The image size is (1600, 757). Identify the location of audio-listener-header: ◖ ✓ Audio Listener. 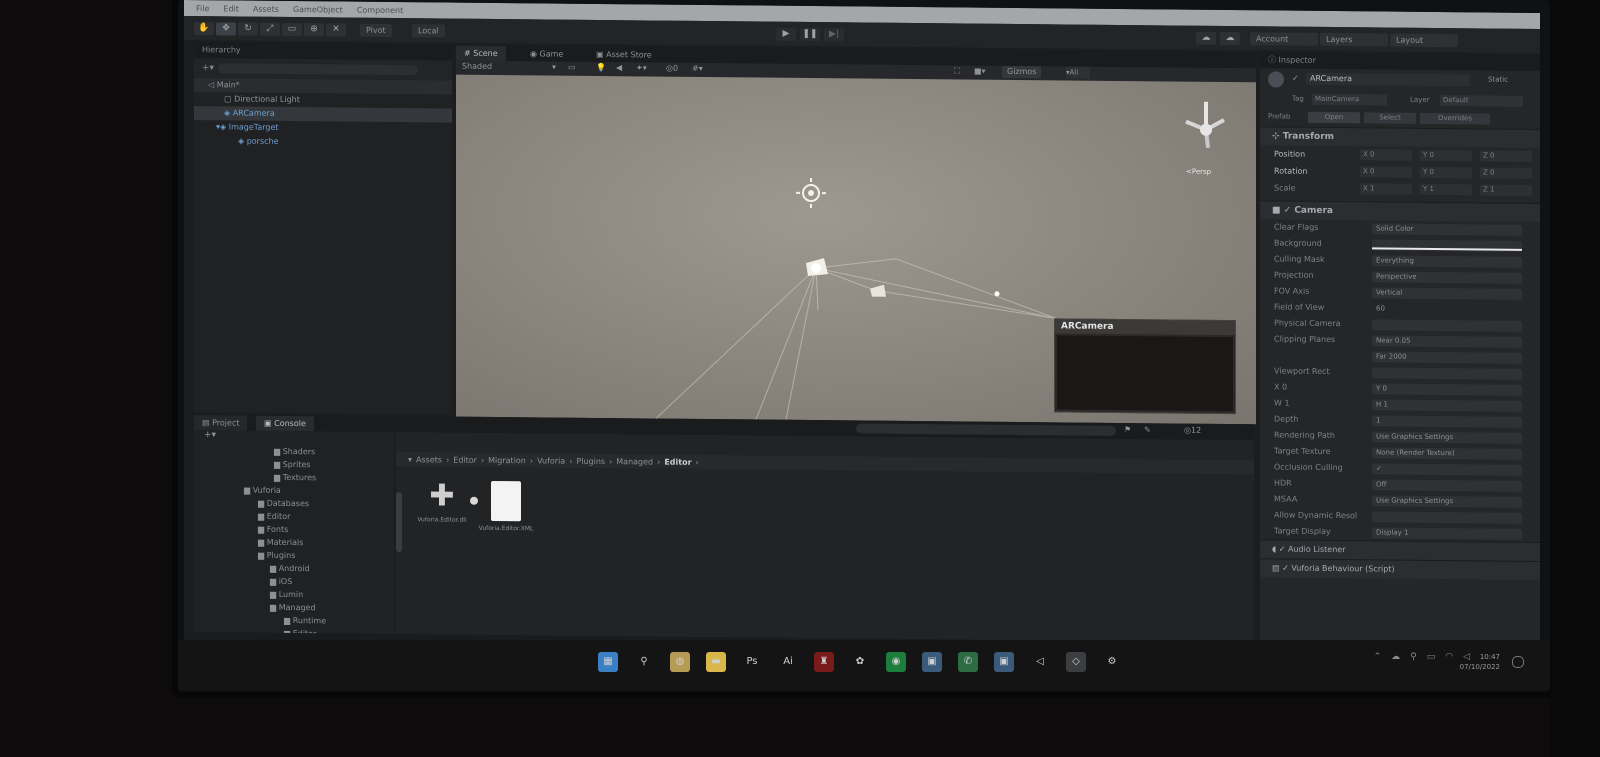
(1400, 550).